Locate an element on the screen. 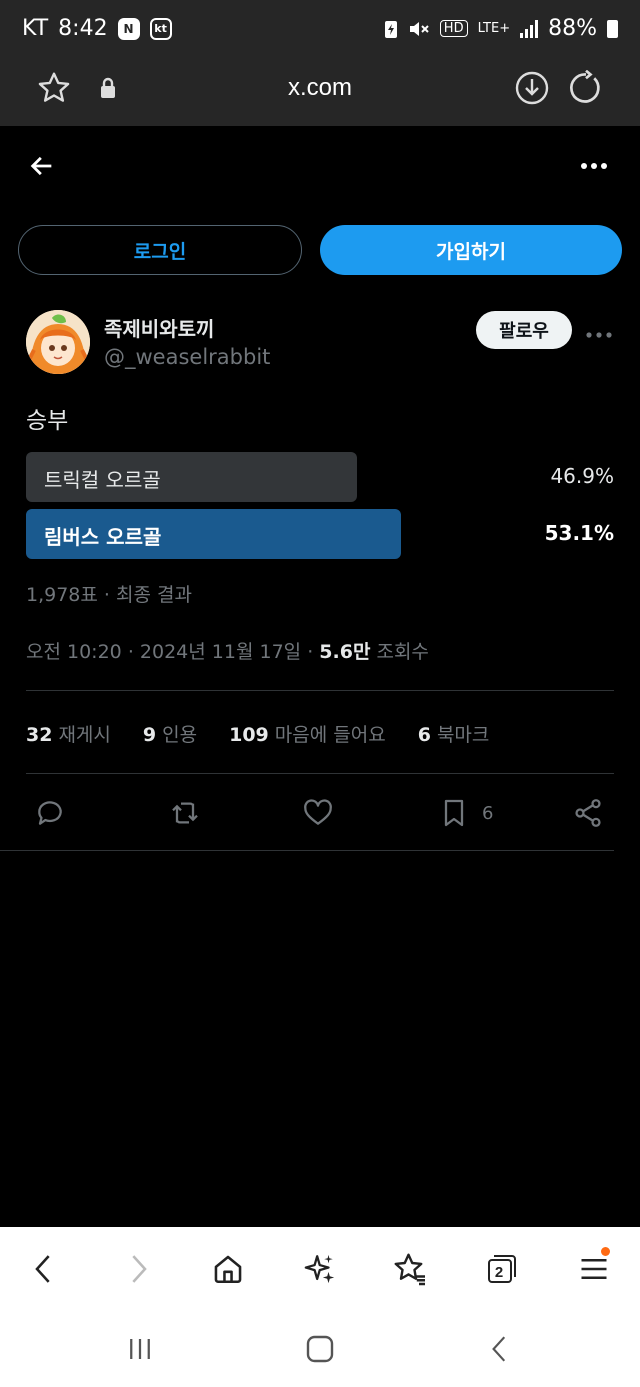 The image size is (640, 1387). system-back-icon is located at coordinates (500, 1349).